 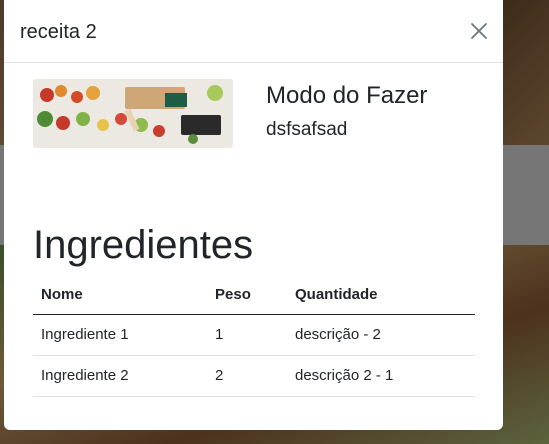 I want to click on cell-quantidade: descrição - 2, so click(x=381, y=335).